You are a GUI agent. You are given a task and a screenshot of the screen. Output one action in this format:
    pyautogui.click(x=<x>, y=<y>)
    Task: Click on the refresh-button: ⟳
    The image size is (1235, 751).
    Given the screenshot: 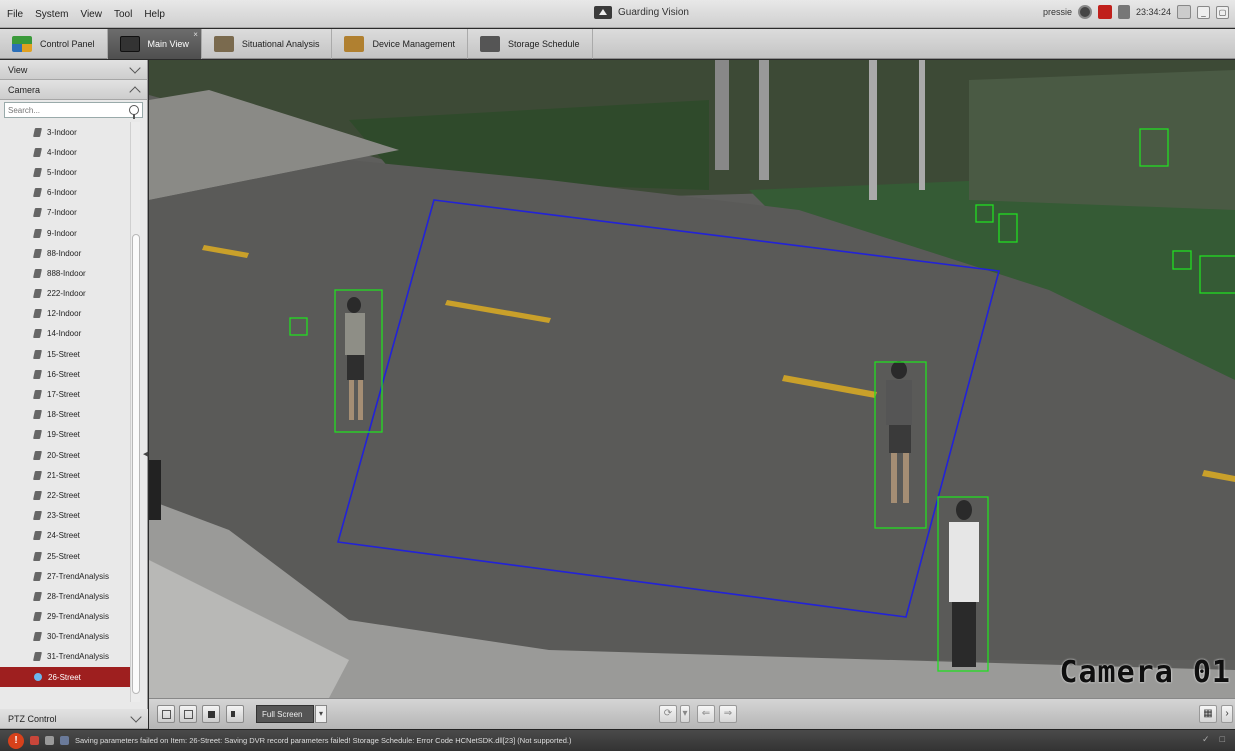 What is the action you would take?
    pyautogui.click(x=668, y=714)
    